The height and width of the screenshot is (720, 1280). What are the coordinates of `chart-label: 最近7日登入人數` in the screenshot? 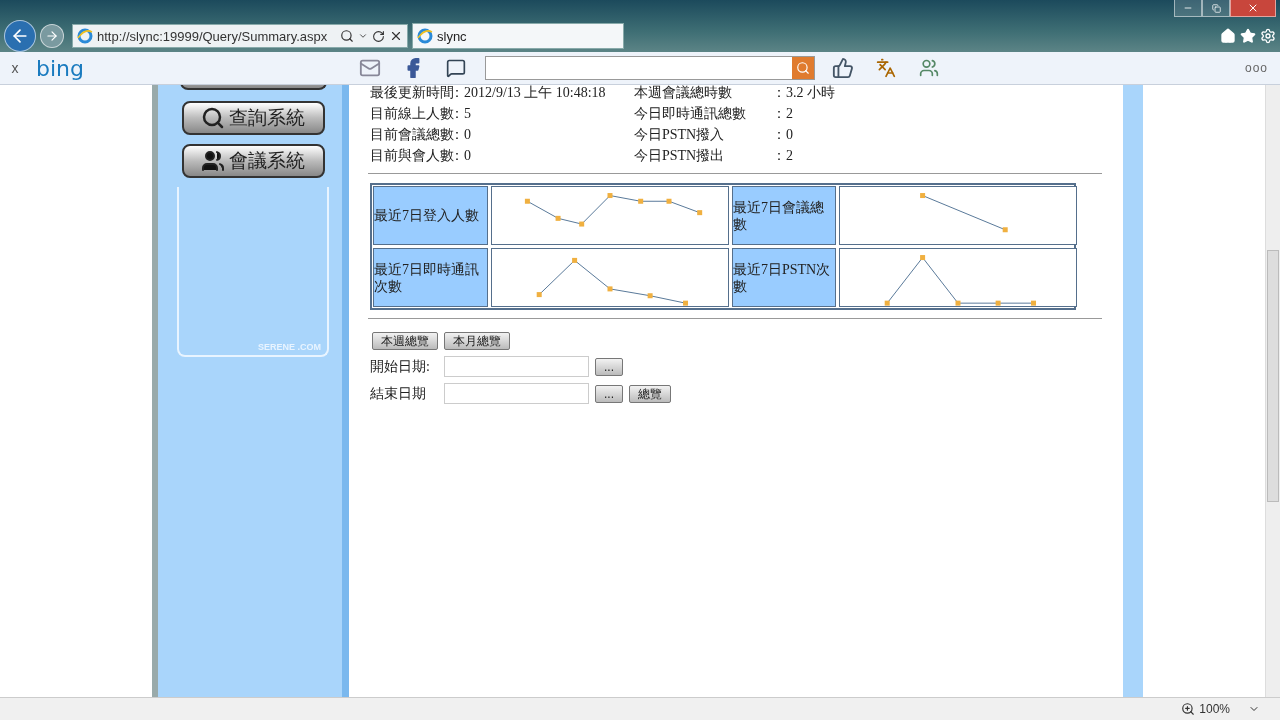 It's located at (430, 215).